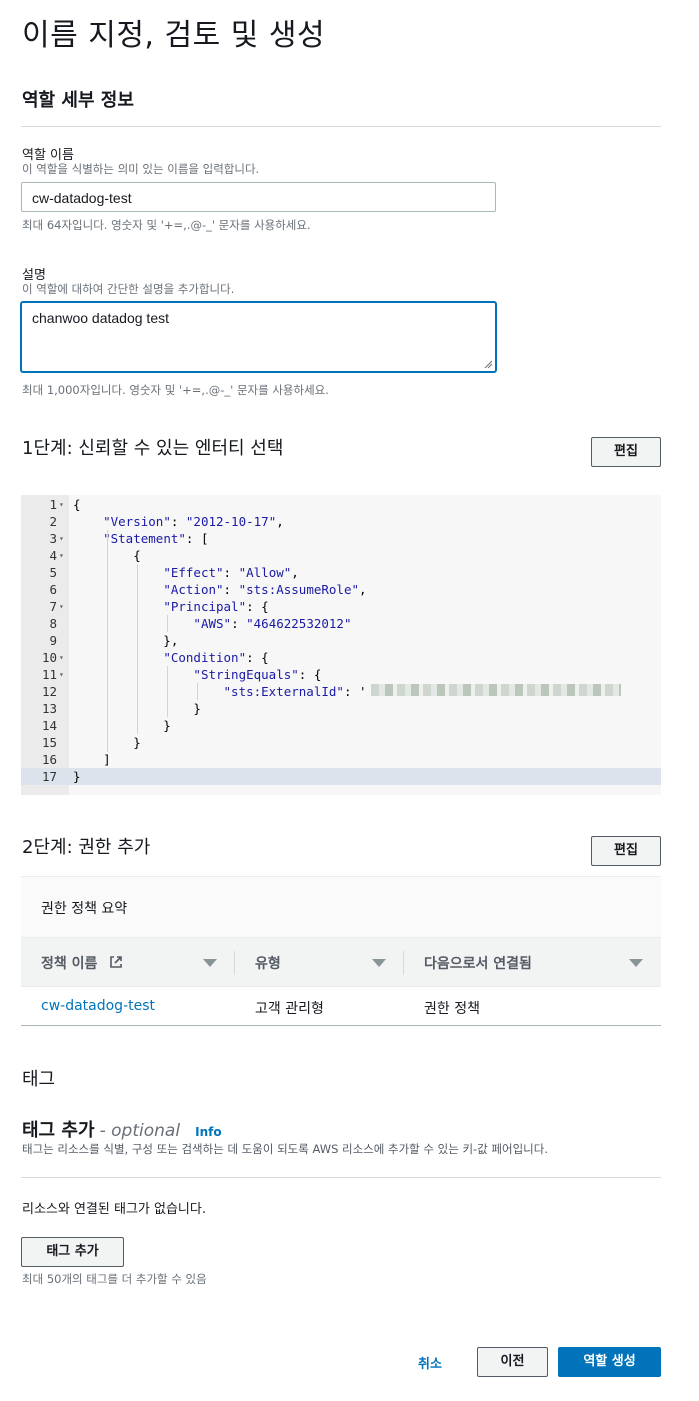  What do you see at coordinates (49, 674) in the screenshot?
I see `line-number: 11` at bounding box center [49, 674].